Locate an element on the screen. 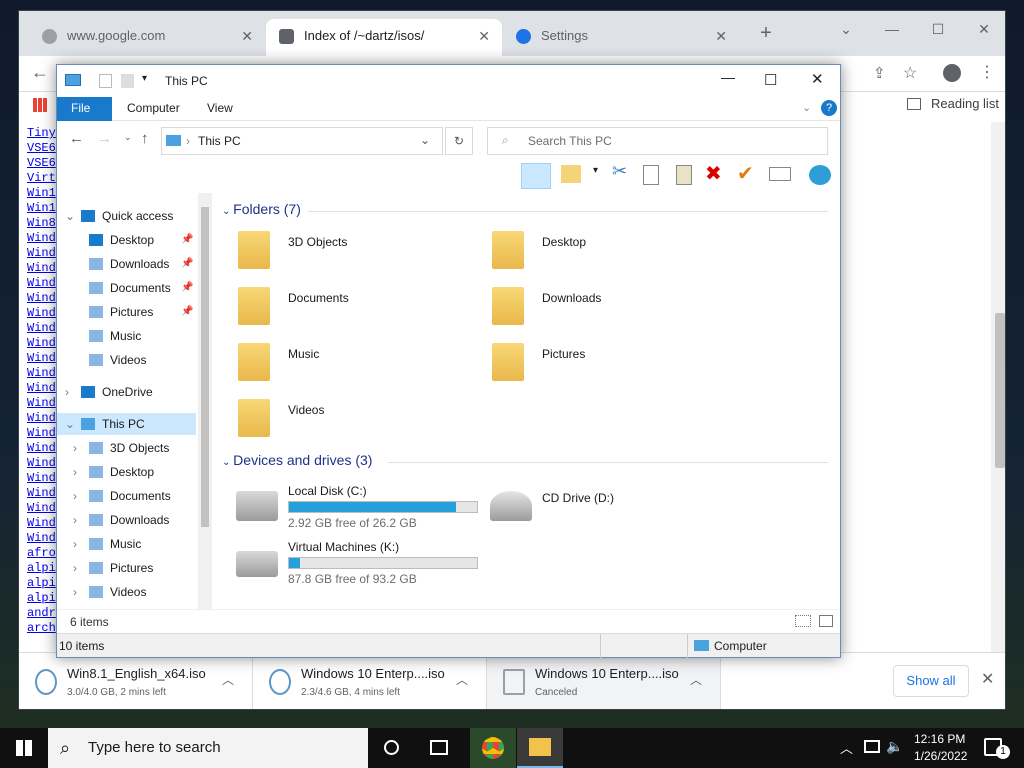 This screenshot has height=768, width=1024. properties-icon is located at coordinates (105, 81).